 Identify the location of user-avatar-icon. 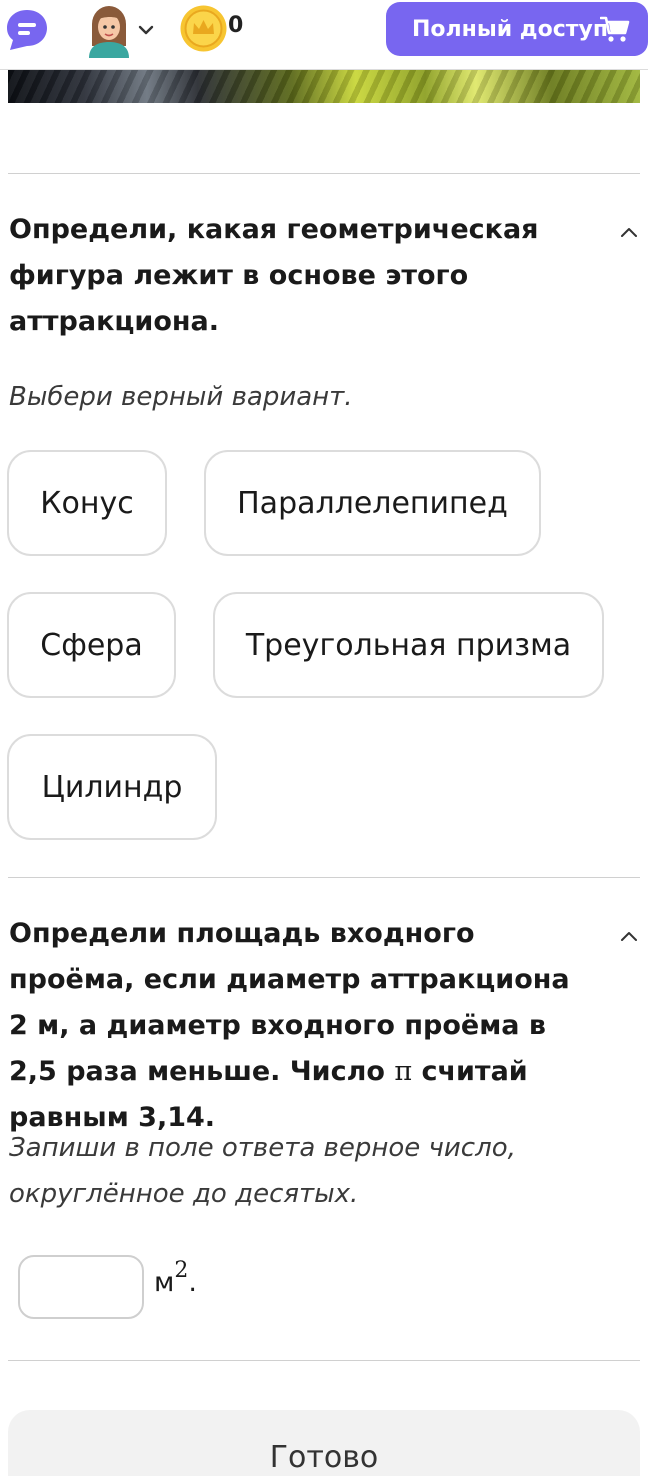
(109, 31).